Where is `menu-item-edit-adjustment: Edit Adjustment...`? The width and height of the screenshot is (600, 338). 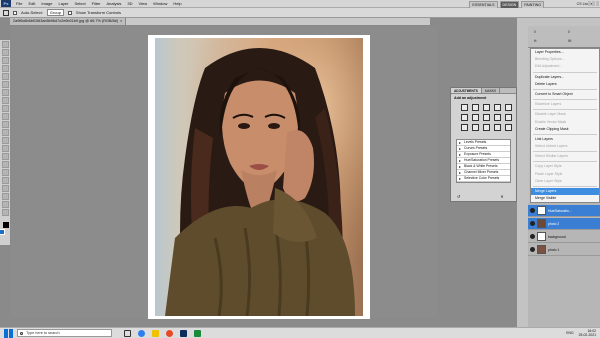 menu-item-edit-adjustment: Edit Adjustment... is located at coordinates (565, 66).